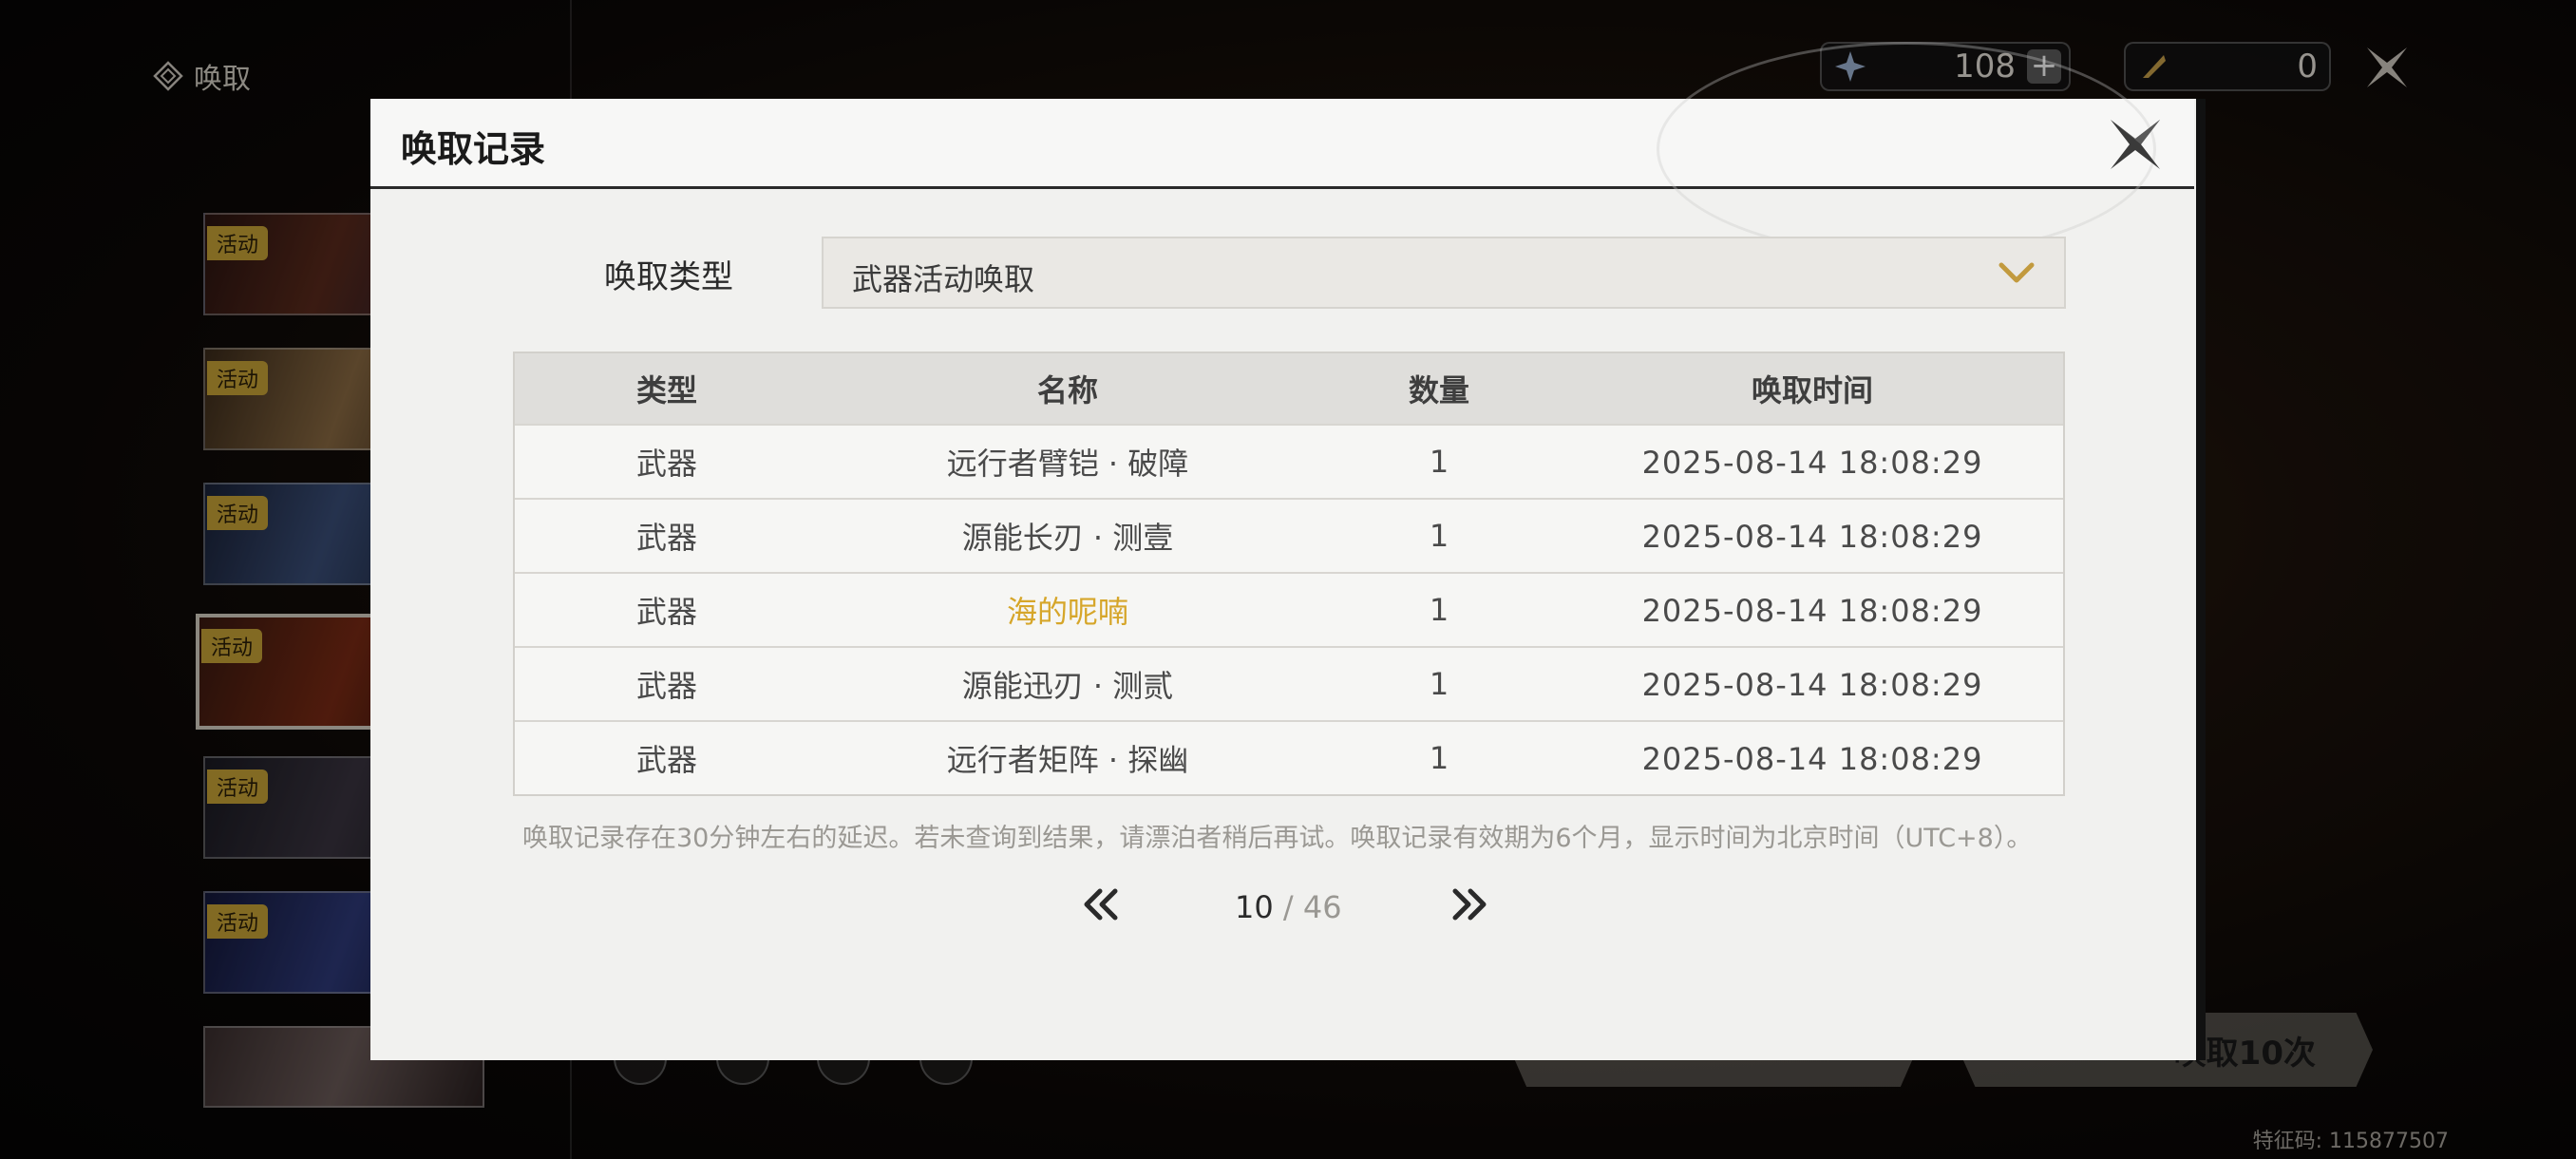  Describe the element at coordinates (1067, 686) in the screenshot. I see `cell-name: 源能迅刃 · 测贰` at that location.